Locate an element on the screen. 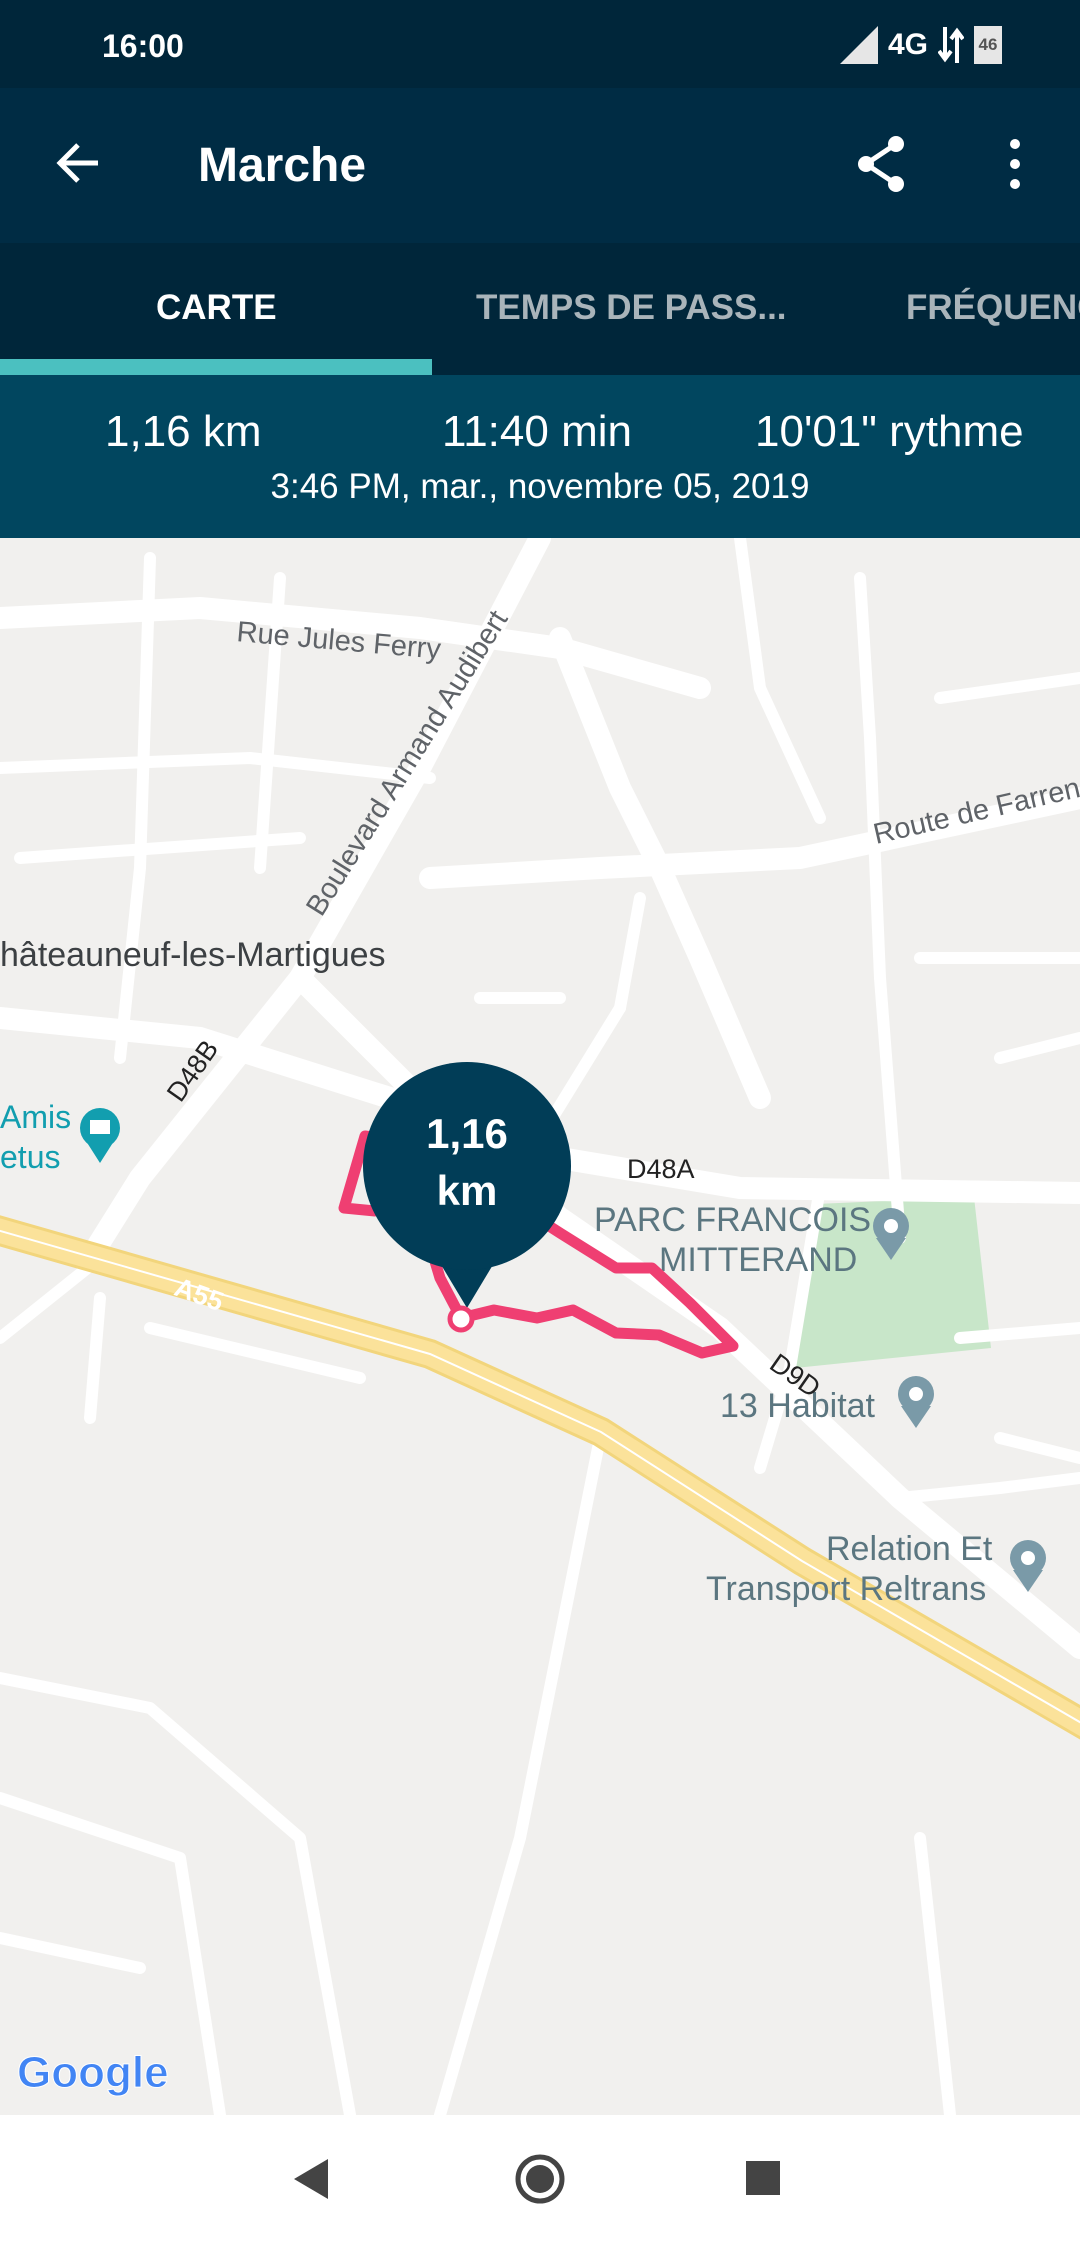 This screenshot has height=2246, width=1080. duration-stat: 11:40 min is located at coordinates (537, 431).